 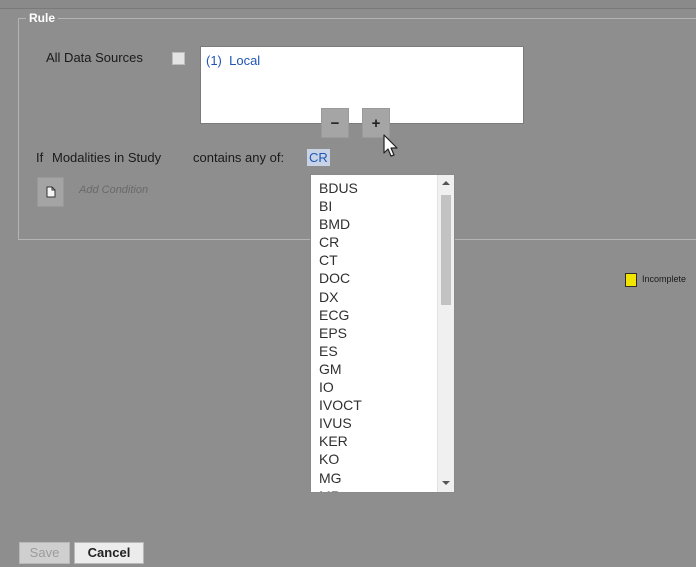 What do you see at coordinates (340, 459) in the screenshot?
I see `option-item: KO` at bounding box center [340, 459].